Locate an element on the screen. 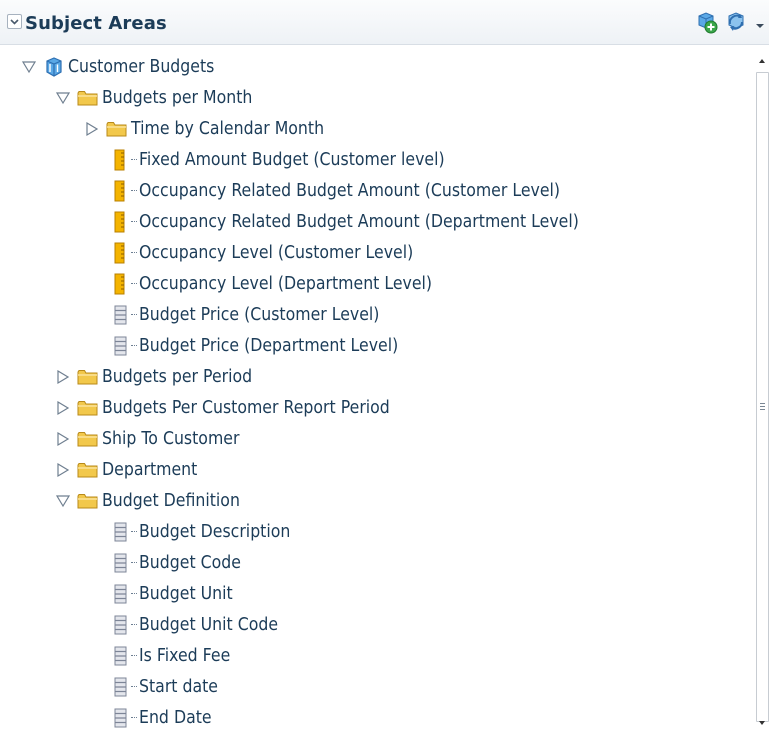 The height and width of the screenshot is (731, 769). tree-node-end-date: End Date is located at coordinates (166, 717).